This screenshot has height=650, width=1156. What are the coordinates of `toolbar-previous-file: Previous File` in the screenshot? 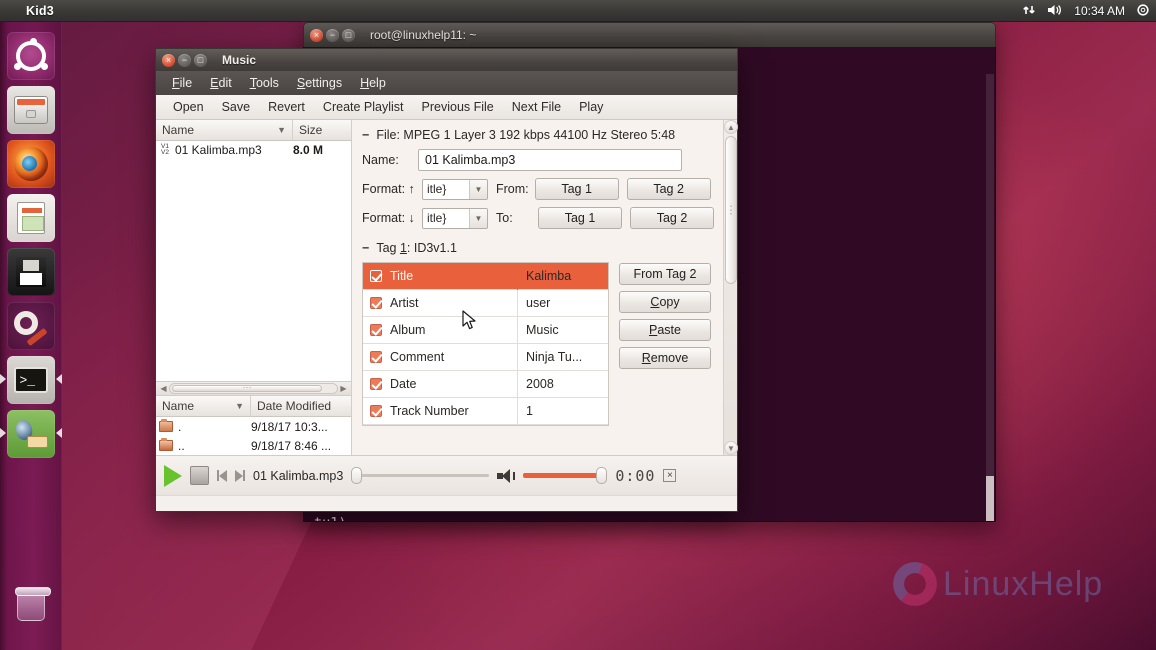 It's located at (458, 107).